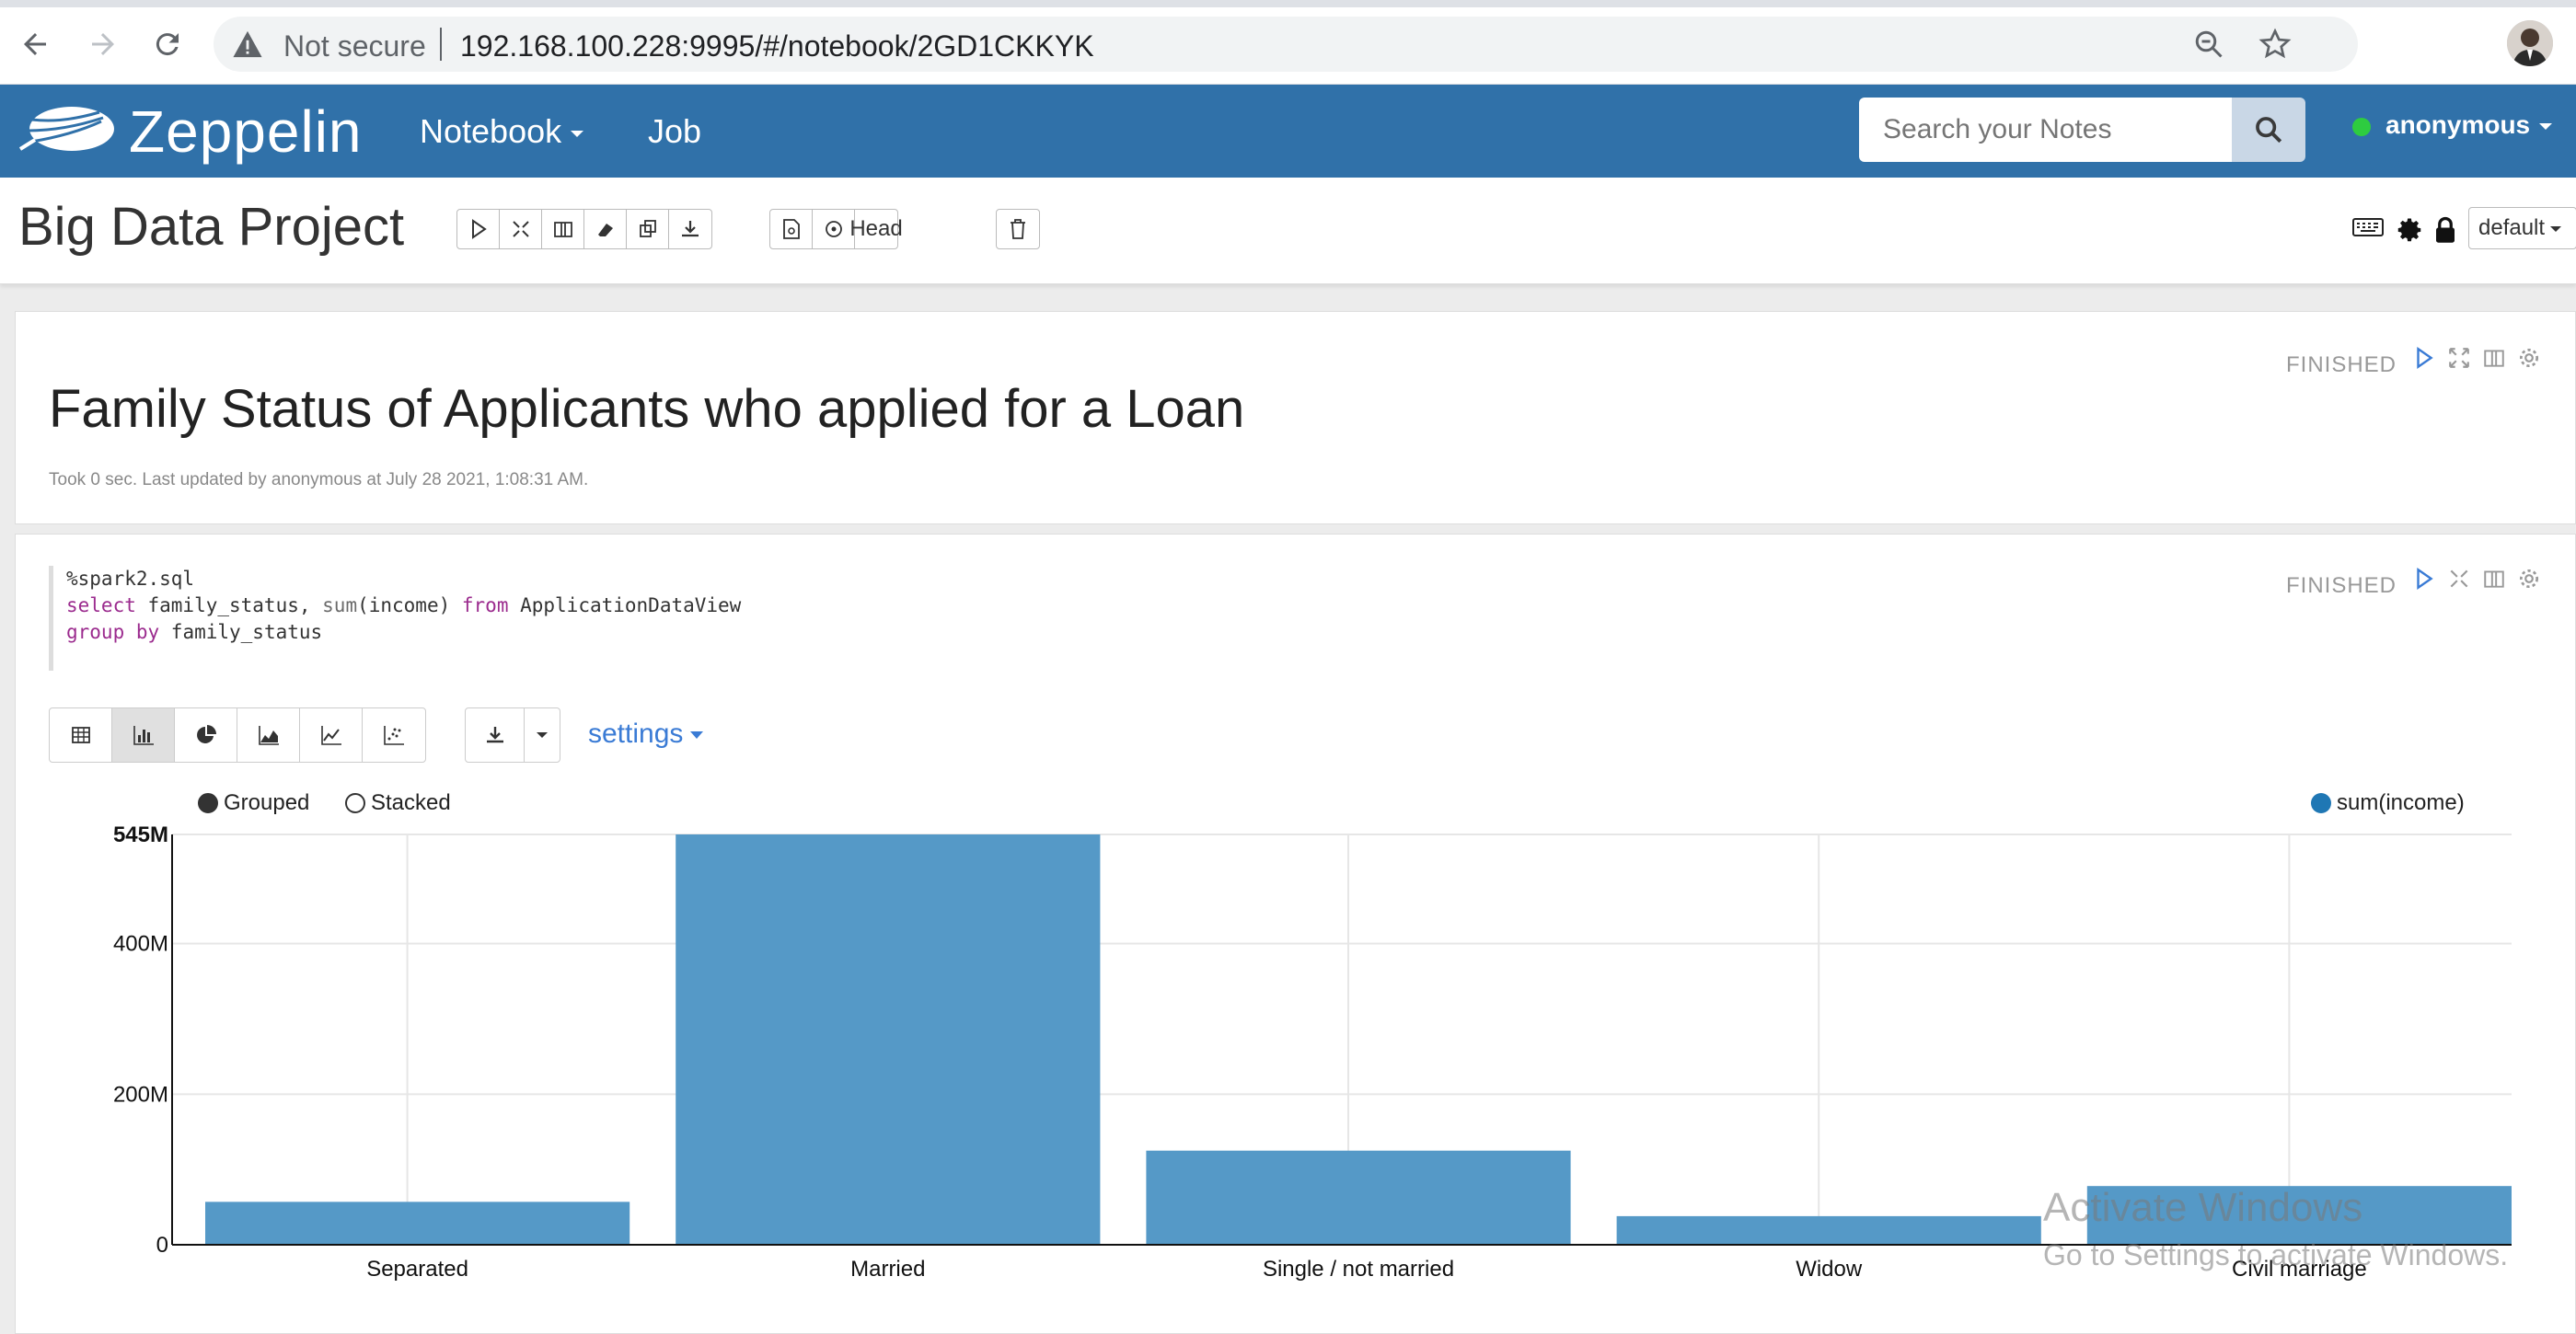 The image size is (2576, 1334). What do you see at coordinates (247, 44) in the screenshot?
I see `warning-icon` at bounding box center [247, 44].